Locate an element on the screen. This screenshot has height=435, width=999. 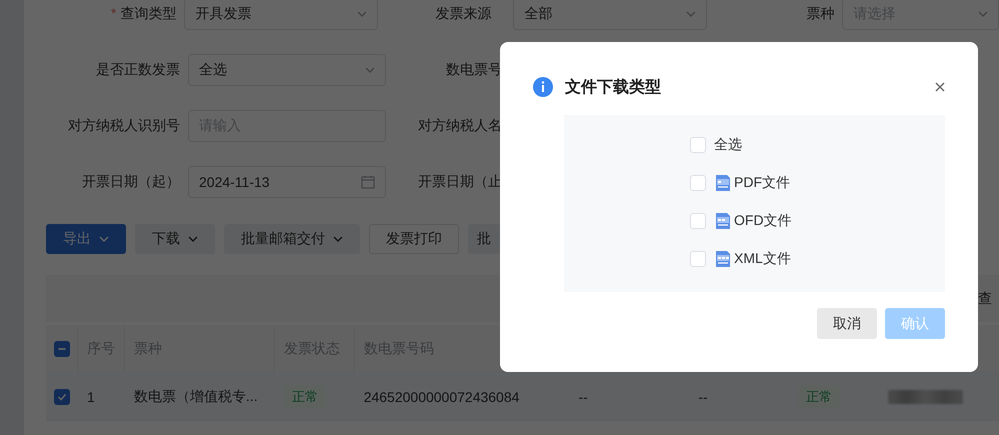
field-label: 开票日期（起） is located at coordinates (131, 182).